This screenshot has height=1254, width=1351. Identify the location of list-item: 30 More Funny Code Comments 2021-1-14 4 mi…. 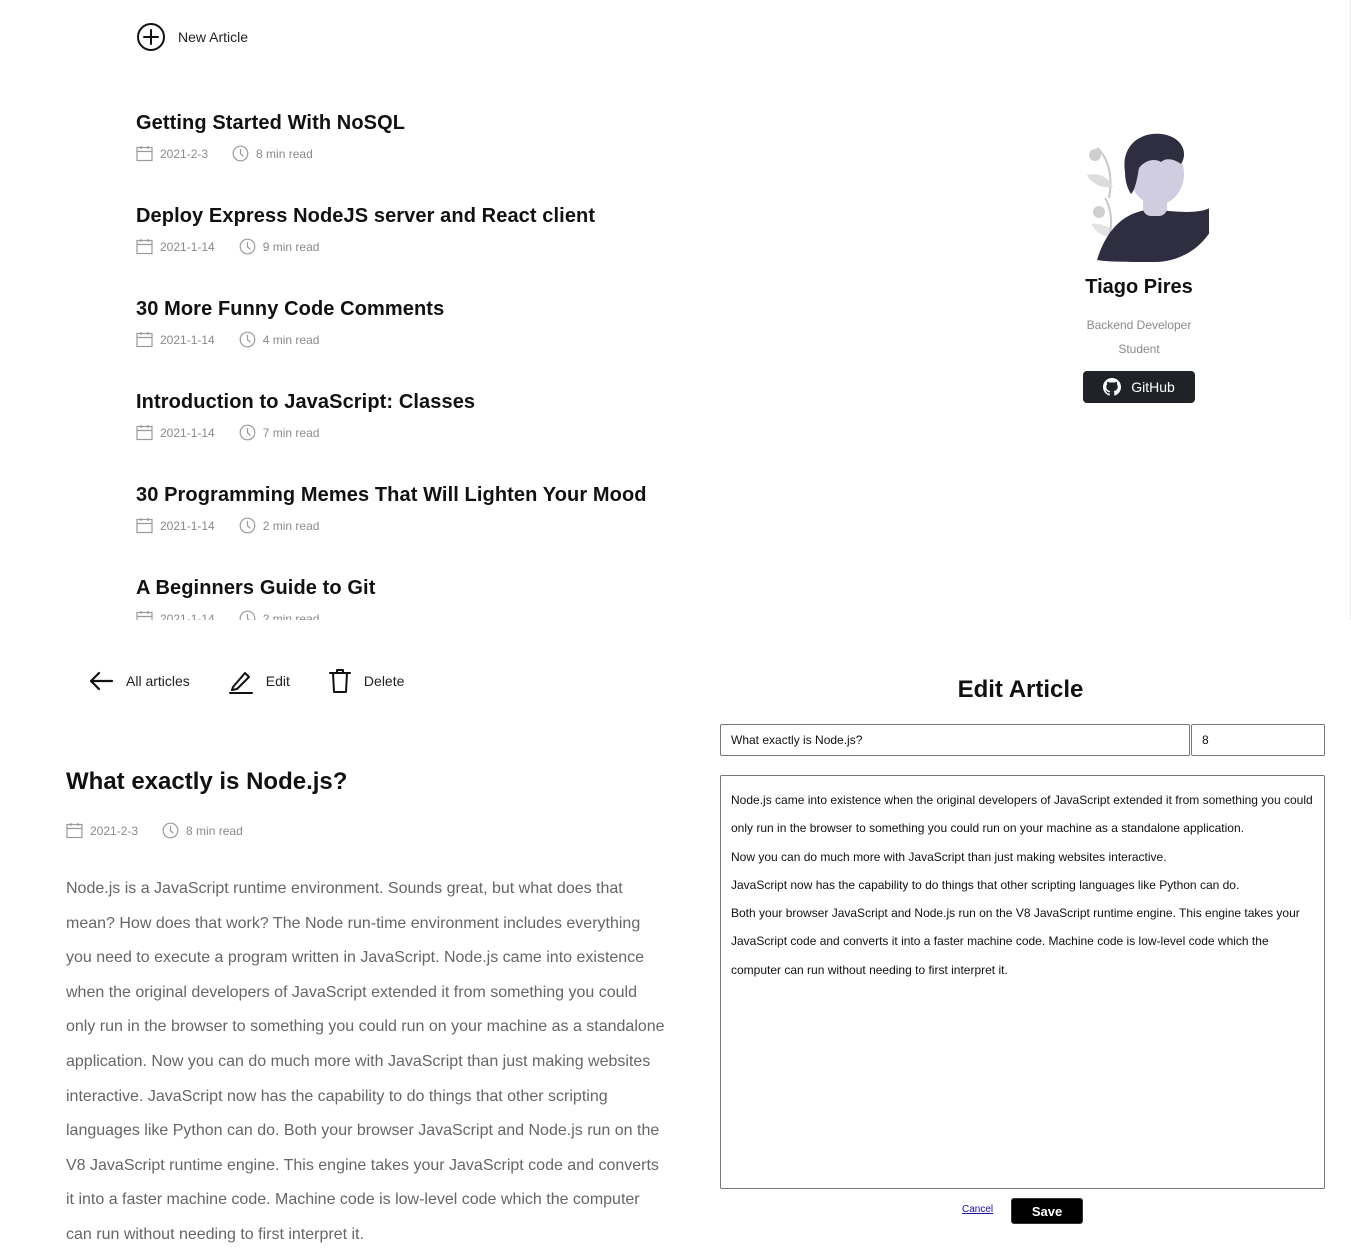
(391, 343).